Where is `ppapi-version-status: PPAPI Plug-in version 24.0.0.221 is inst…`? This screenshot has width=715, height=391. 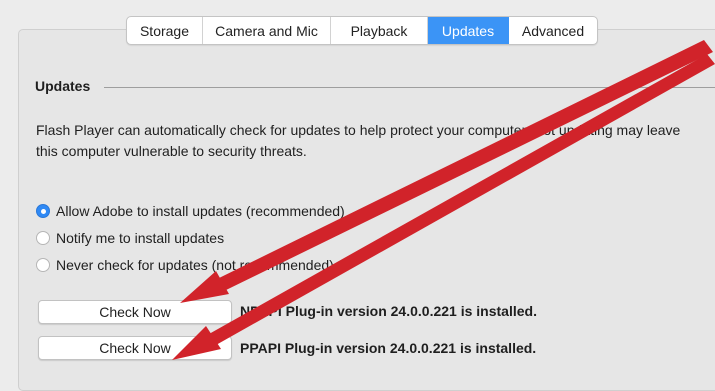
ppapi-version-status: PPAPI Plug-in version 24.0.0.221 is inst… is located at coordinates (388, 348).